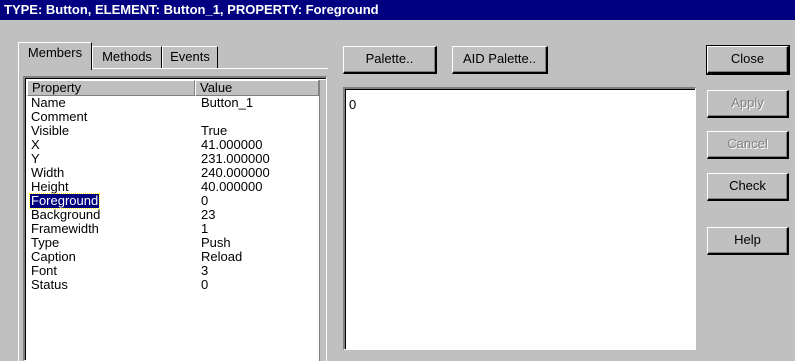 The width and height of the screenshot is (795, 361). I want to click on apply-button: Apply, so click(748, 104).